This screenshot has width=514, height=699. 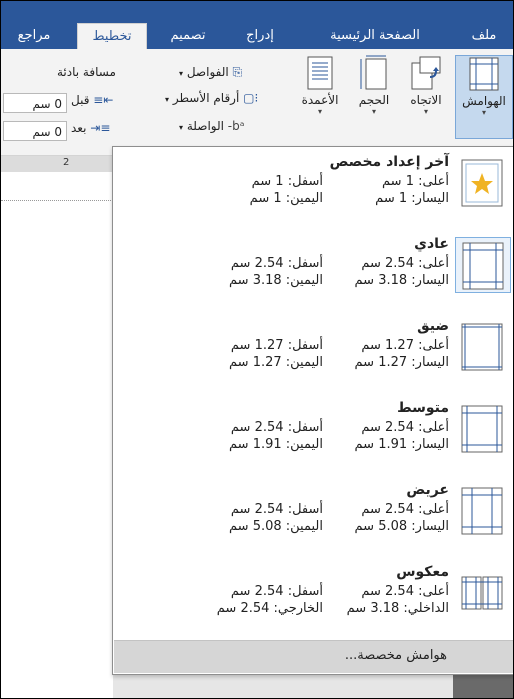 I want to click on right-value: اليمين: 1.91 سم, so click(x=276, y=444).